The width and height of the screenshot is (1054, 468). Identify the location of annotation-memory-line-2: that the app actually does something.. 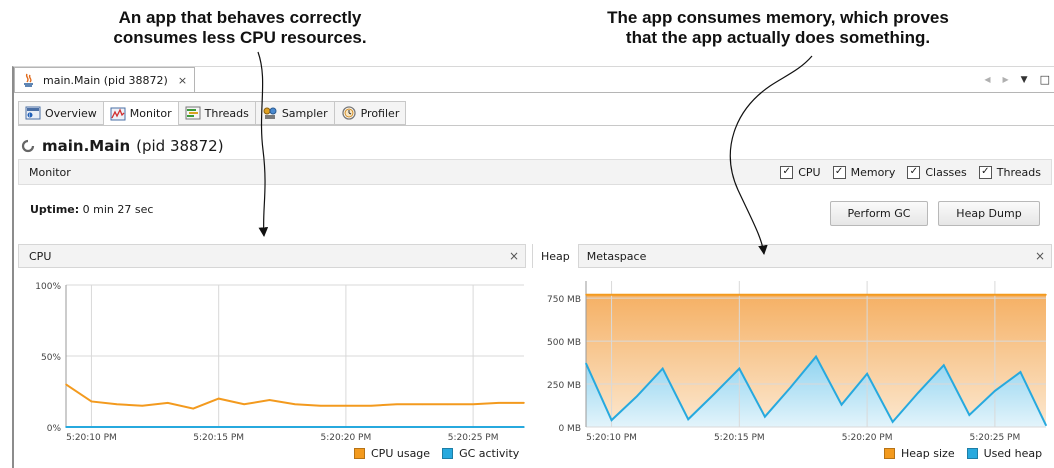
(778, 37).